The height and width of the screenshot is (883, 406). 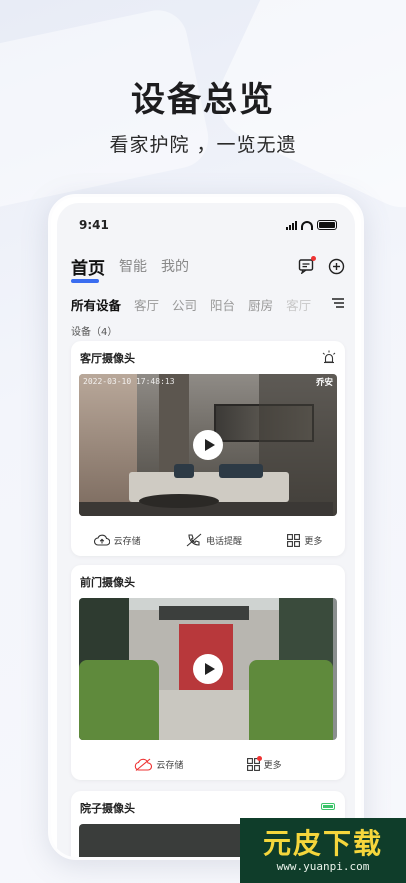 What do you see at coordinates (144, 764) in the screenshot?
I see `cloud-off-icon` at bounding box center [144, 764].